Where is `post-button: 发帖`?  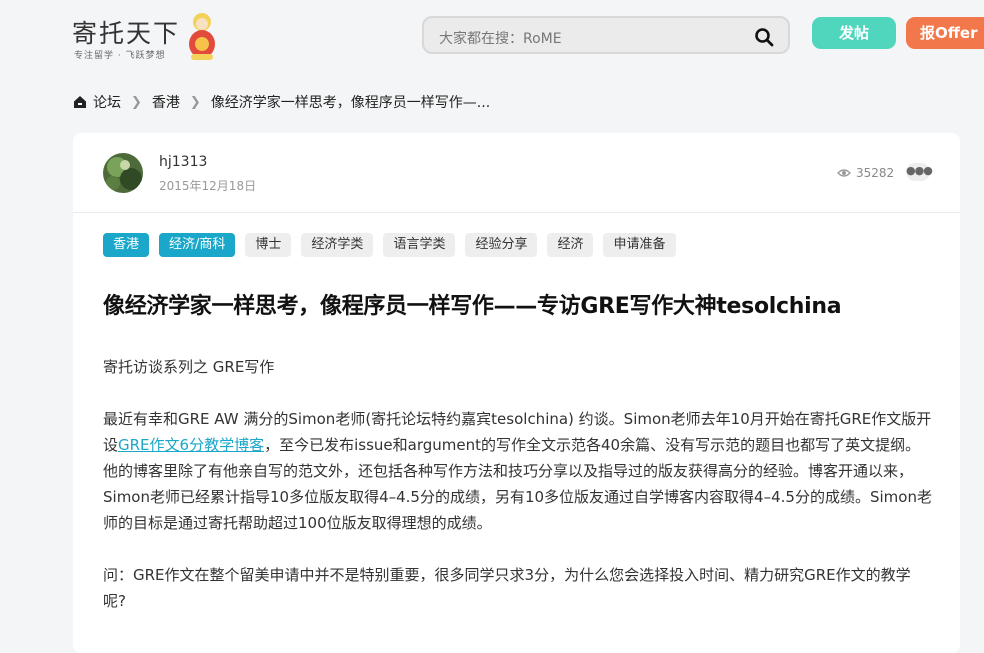
post-button: 发帖 is located at coordinates (854, 33).